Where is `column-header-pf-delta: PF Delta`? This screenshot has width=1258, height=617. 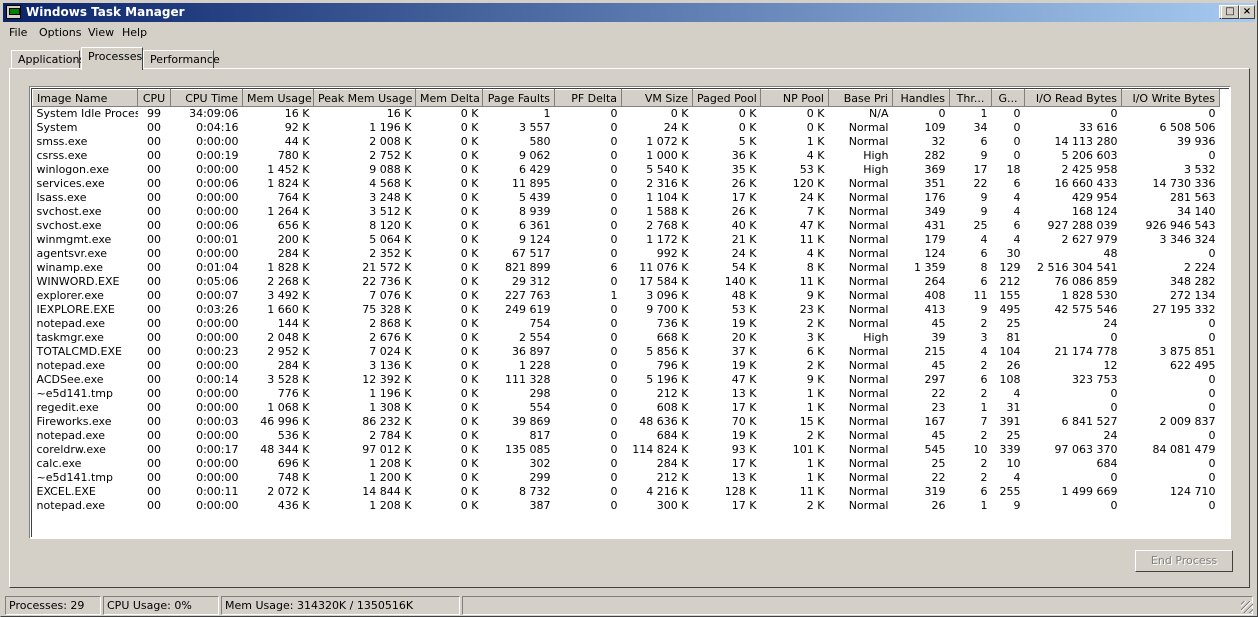 column-header-pf-delta: PF Delta is located at coordinates (588, 98).